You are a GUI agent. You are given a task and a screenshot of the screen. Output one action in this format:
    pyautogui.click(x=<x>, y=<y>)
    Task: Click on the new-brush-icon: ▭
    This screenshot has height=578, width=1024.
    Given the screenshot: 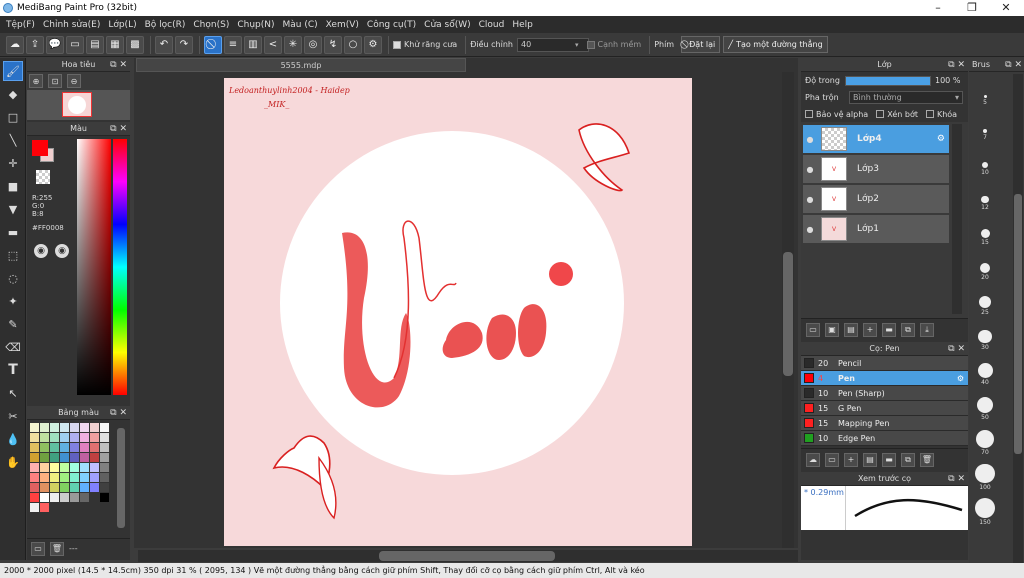 What is the action you would take?
    pyautogui.click(x=832, y=459)
    